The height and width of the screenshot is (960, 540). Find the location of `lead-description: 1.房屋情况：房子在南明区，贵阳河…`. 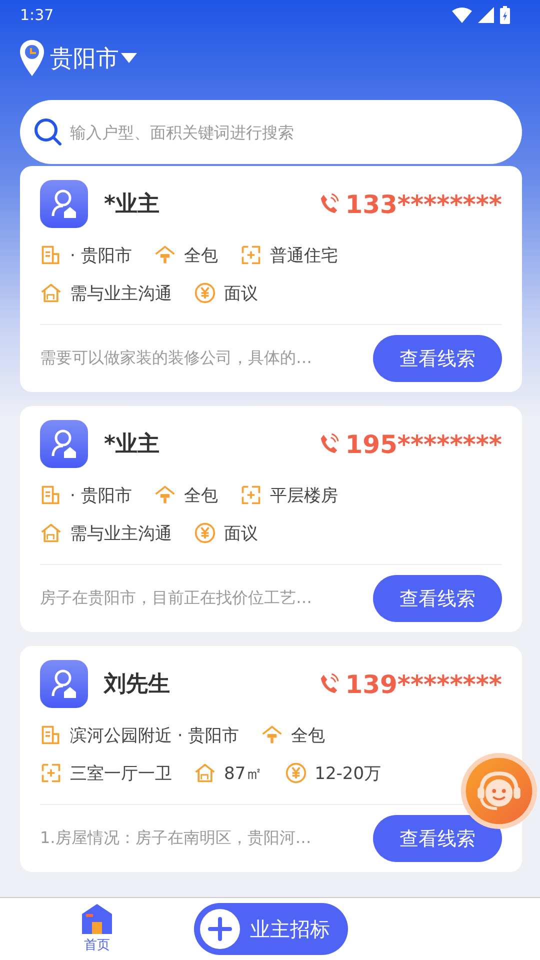

lead-description: 1.房屋情况：房子在南明区，贵阳河… is located at coordinates (176, 838).